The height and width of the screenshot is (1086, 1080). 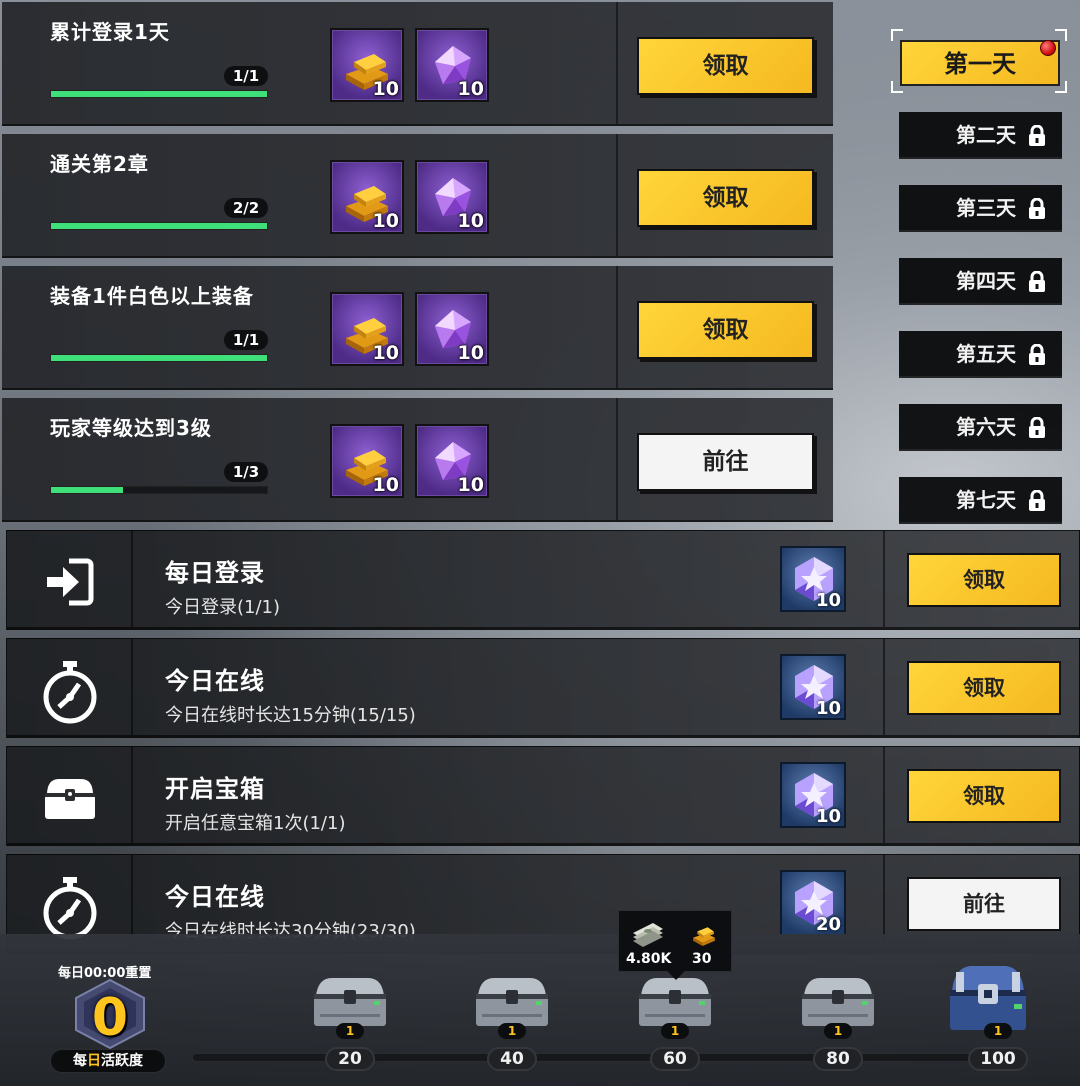 What do you see at coordinates (152, 296) in the screenshot?
I see `task-name: 装备1件白色以上装备` at bounding box center [152, 296].